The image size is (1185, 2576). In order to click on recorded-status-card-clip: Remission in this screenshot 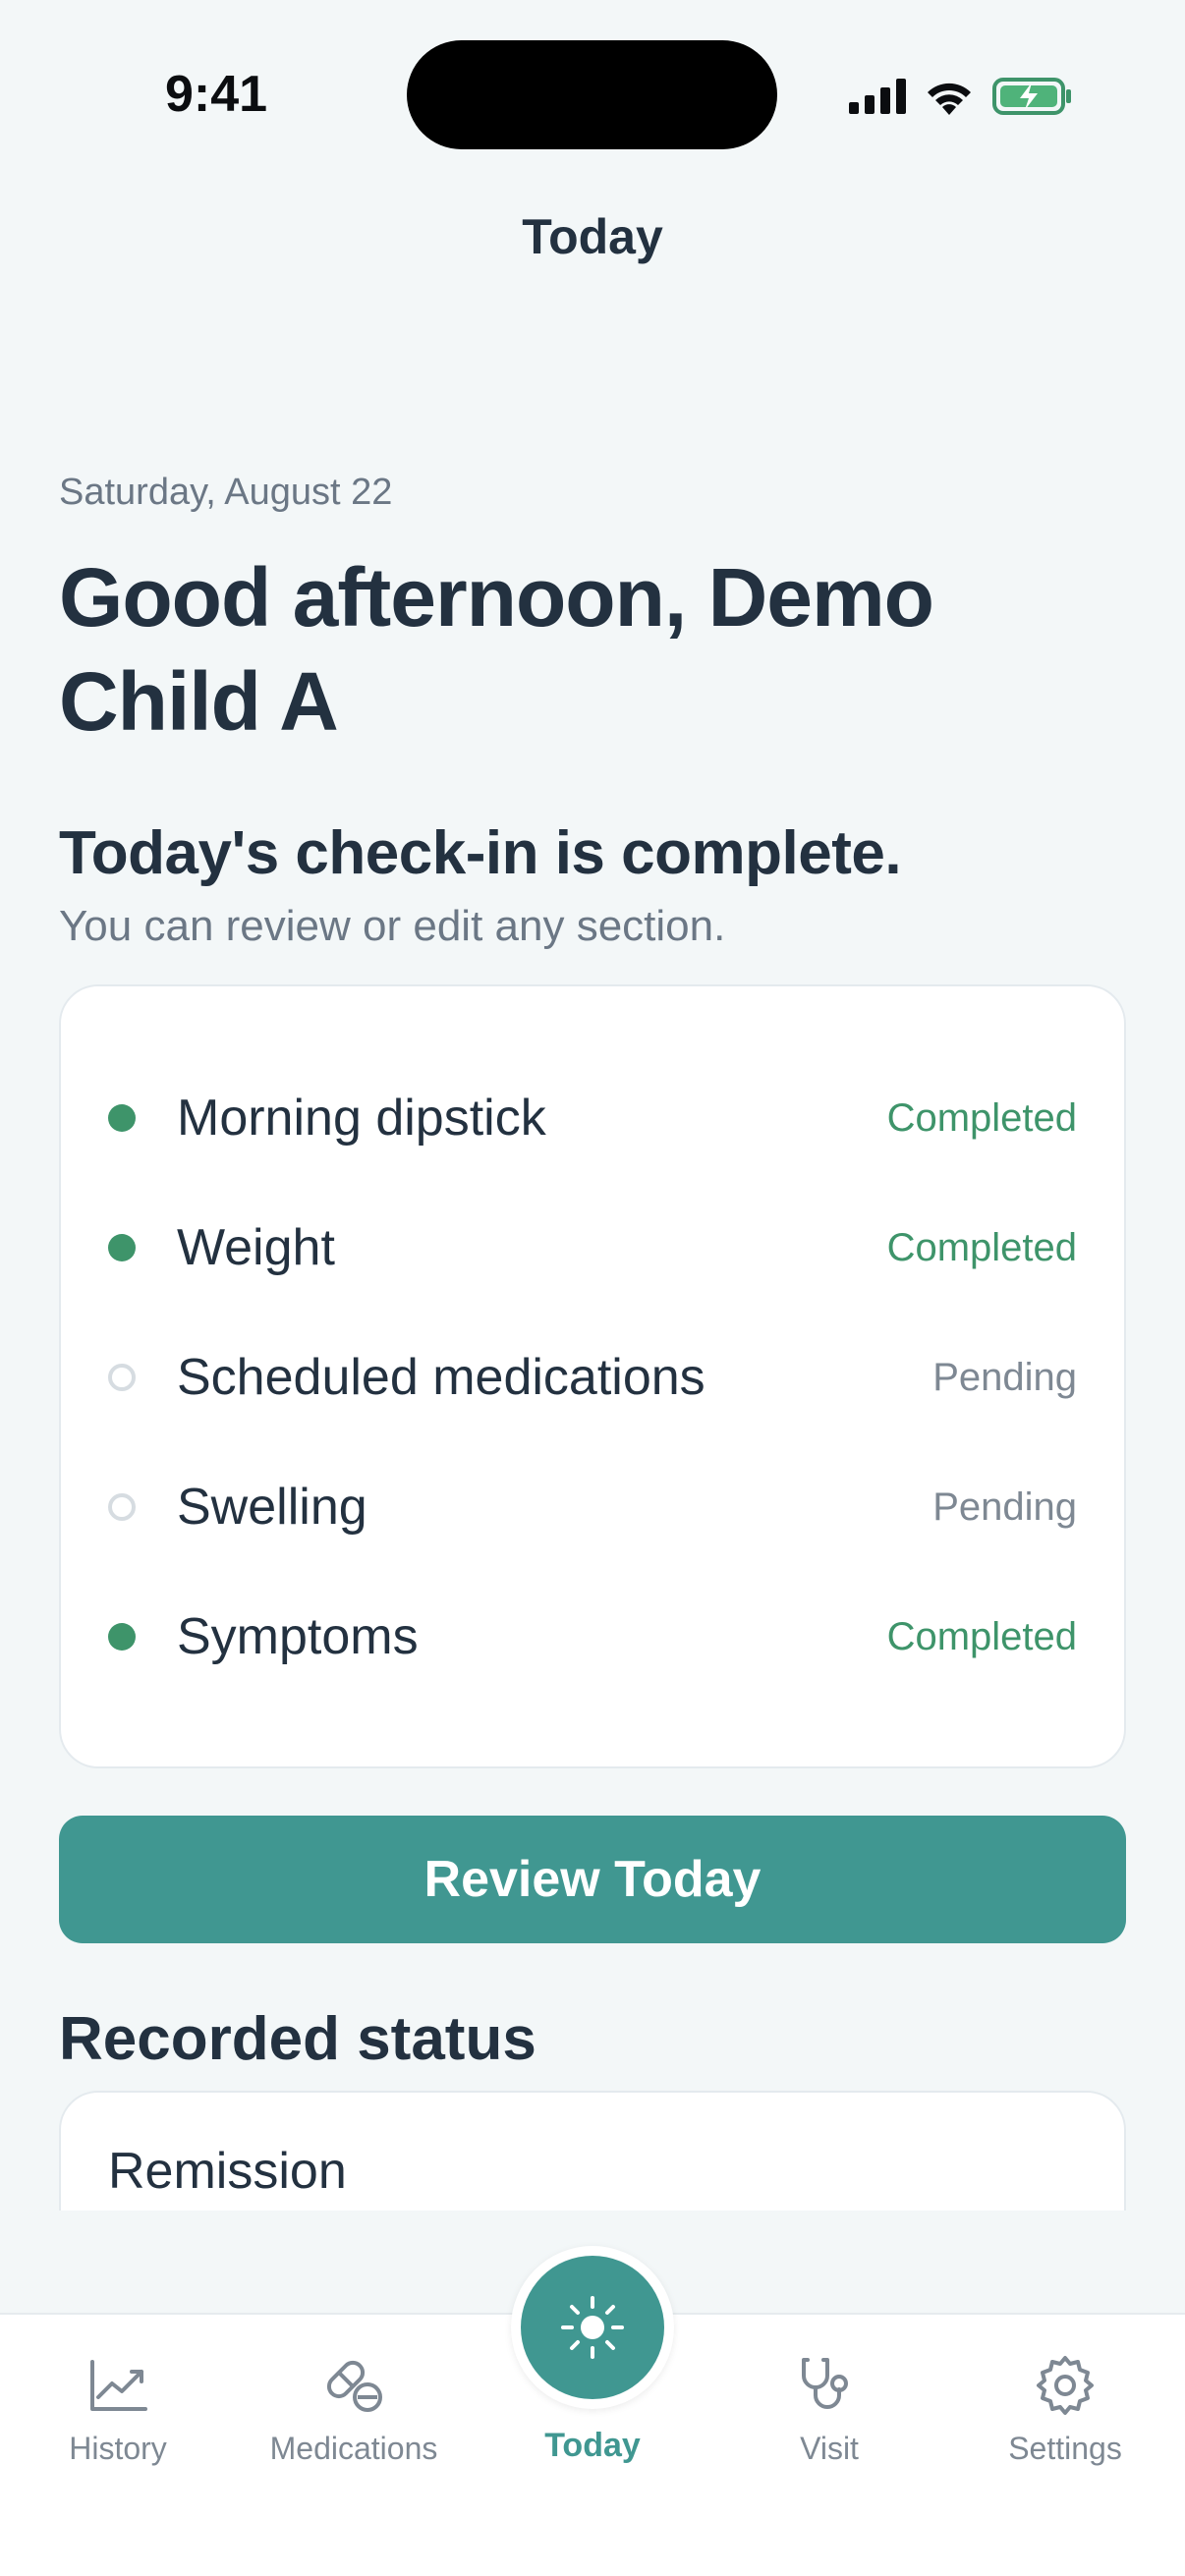, I will do `click(592, 2151)`.